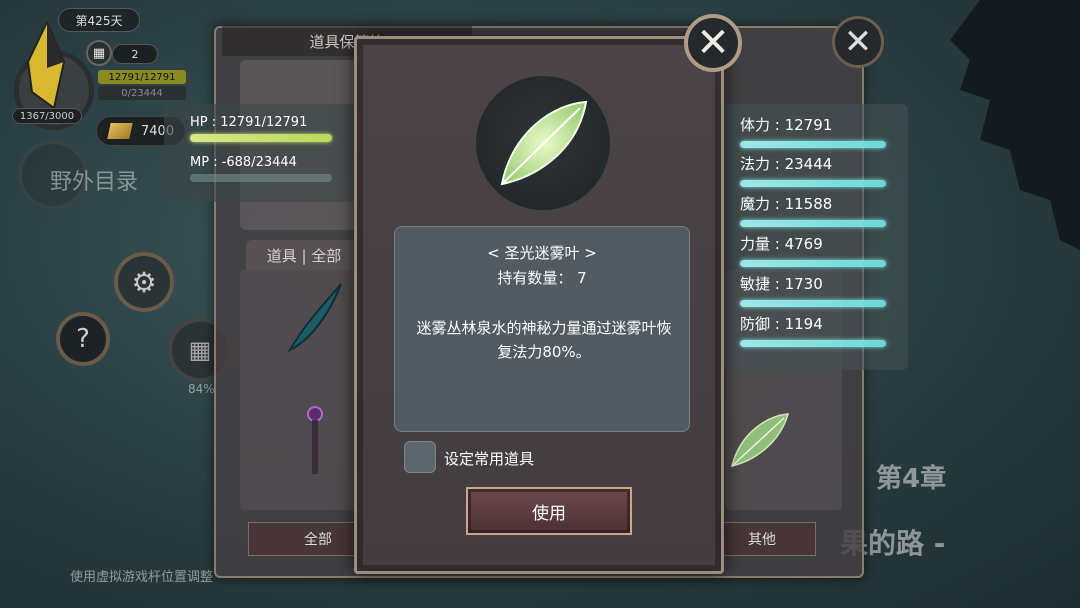 Image resolution: width=1080 pixels, height=608 pixels. Describe the element at coordinates (489, 459) in the screenshot. I see `set-common-label: 设定常用道具` at that location.